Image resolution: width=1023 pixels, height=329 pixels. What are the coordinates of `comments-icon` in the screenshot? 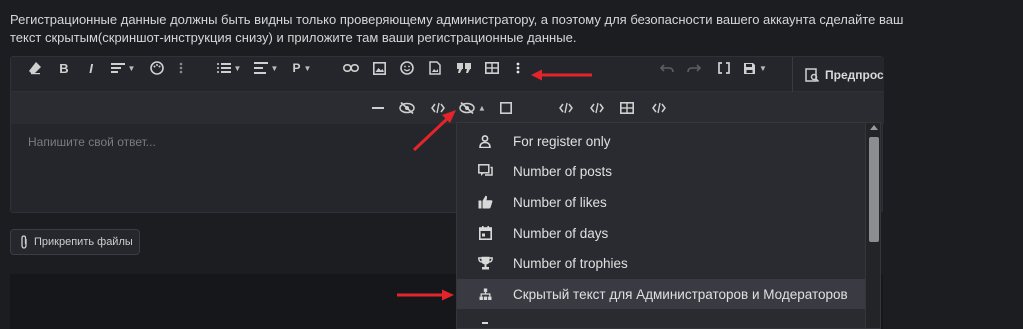 It's located at (485, 171).